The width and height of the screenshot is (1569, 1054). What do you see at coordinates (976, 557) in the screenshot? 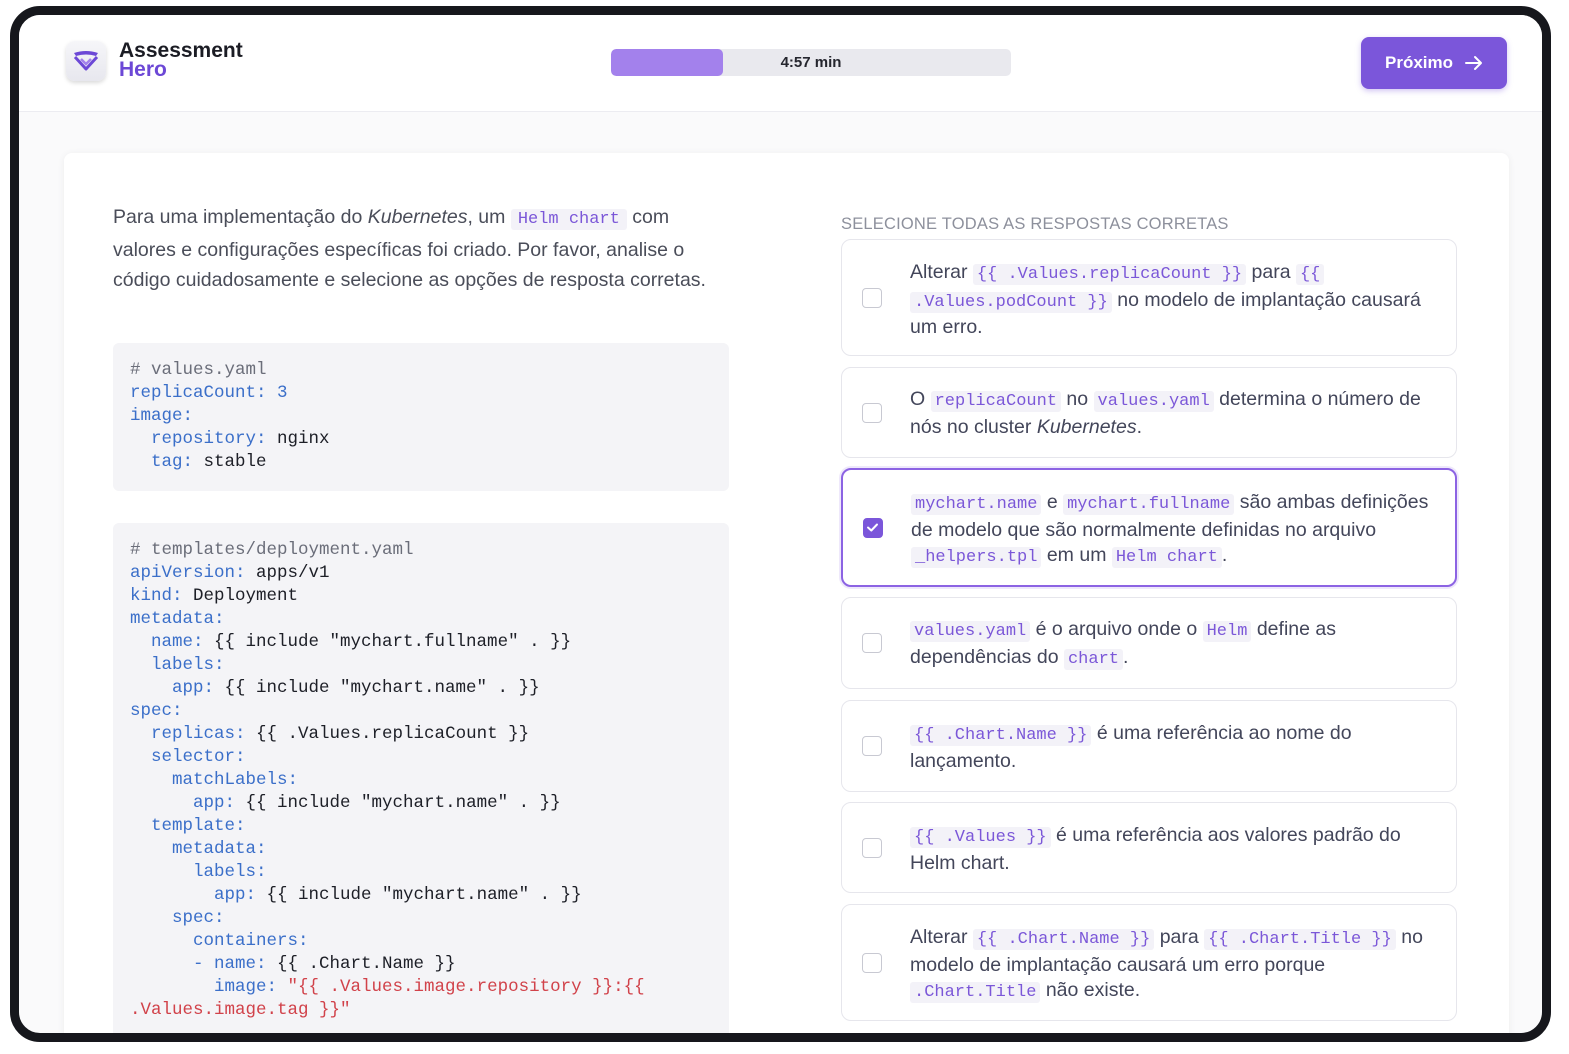
I see `option-code: _helpers.tpl` at bounding box center [976, 557].